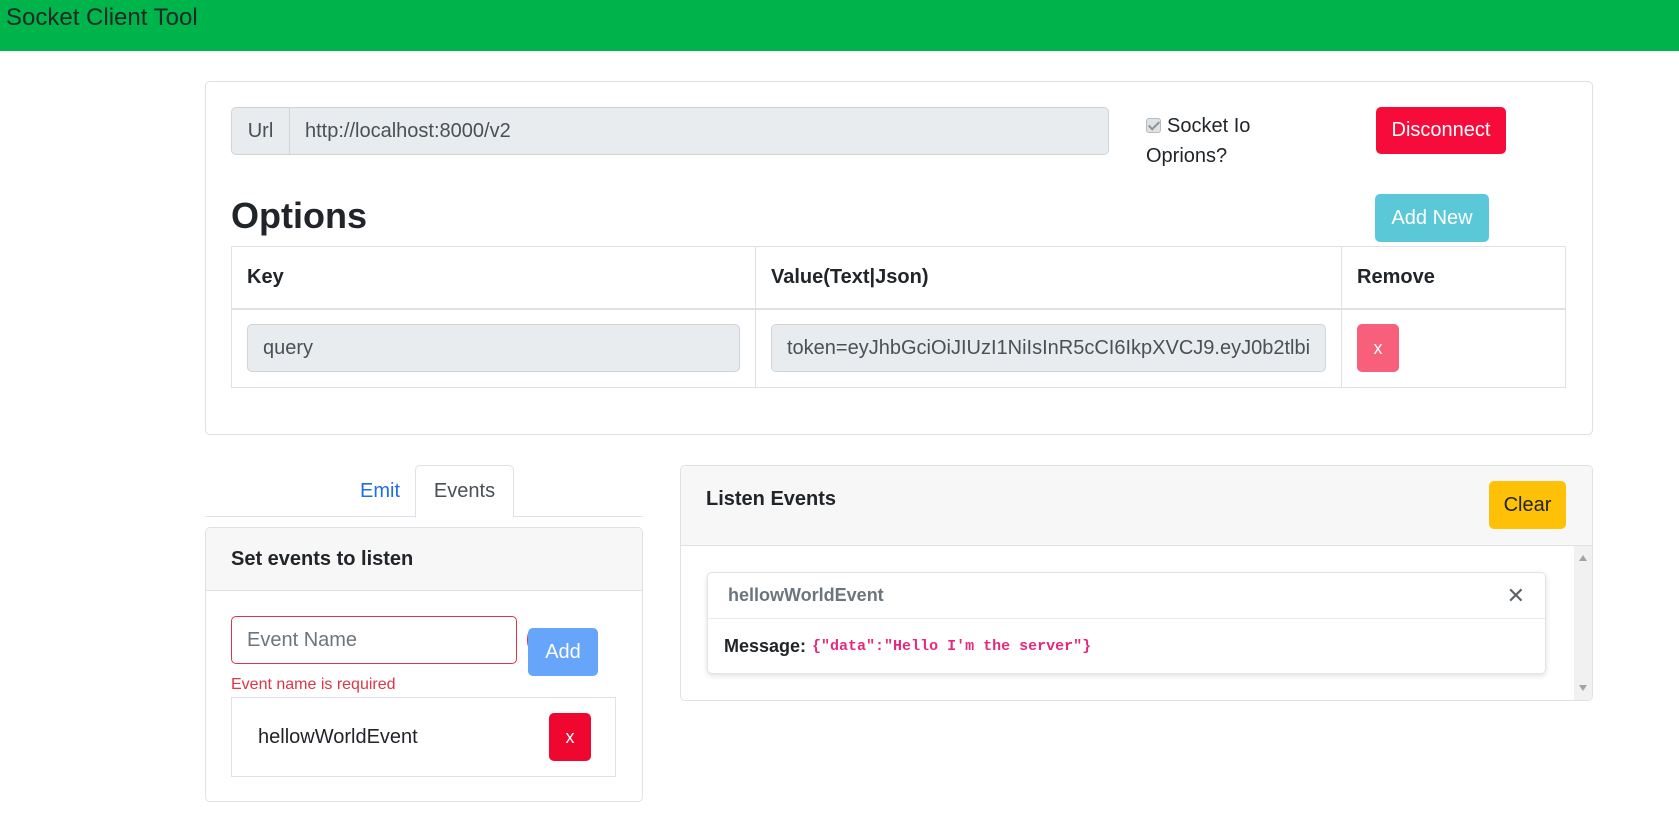 This screenshot has width=1679, height=817. I want to click on tab-bar: Emit Events, so click(424, 491).